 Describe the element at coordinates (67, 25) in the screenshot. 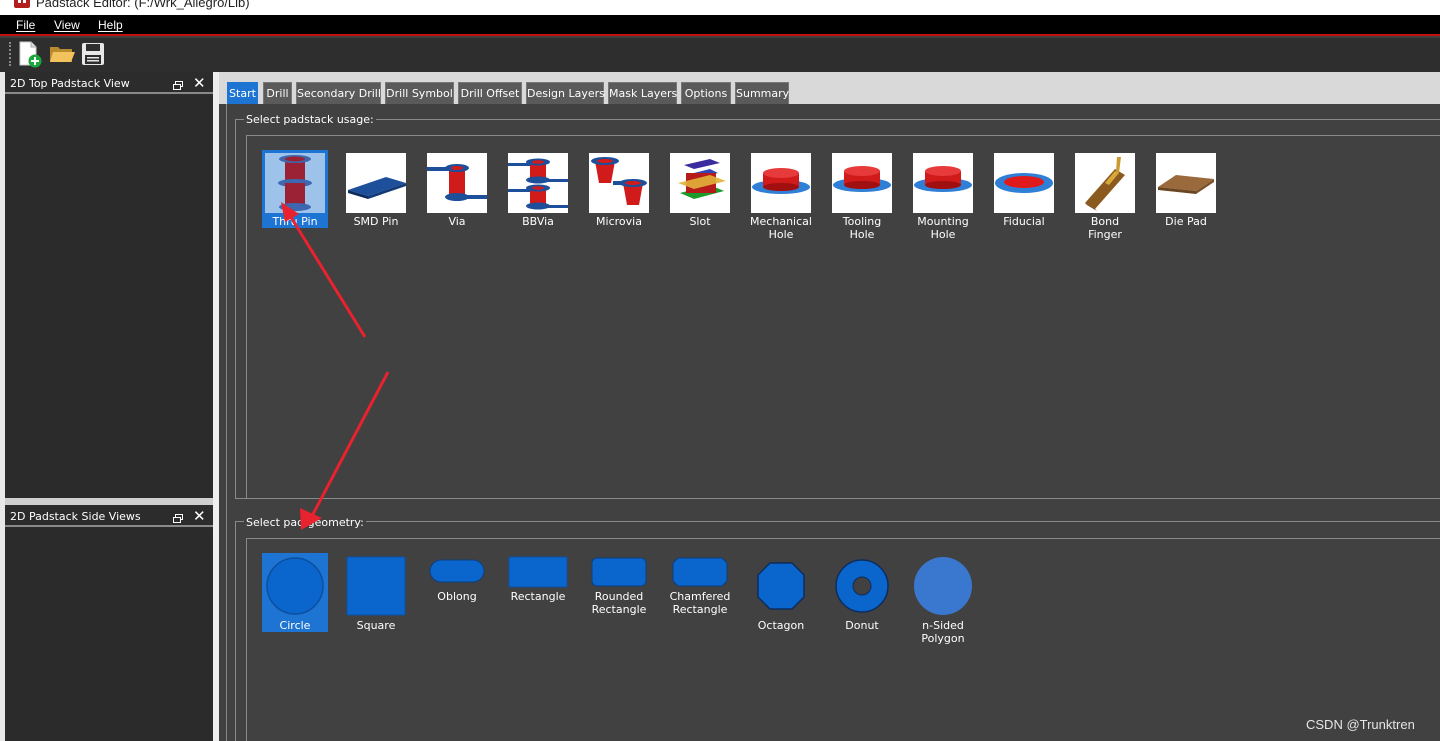

I see `menu-view: View` at that location.